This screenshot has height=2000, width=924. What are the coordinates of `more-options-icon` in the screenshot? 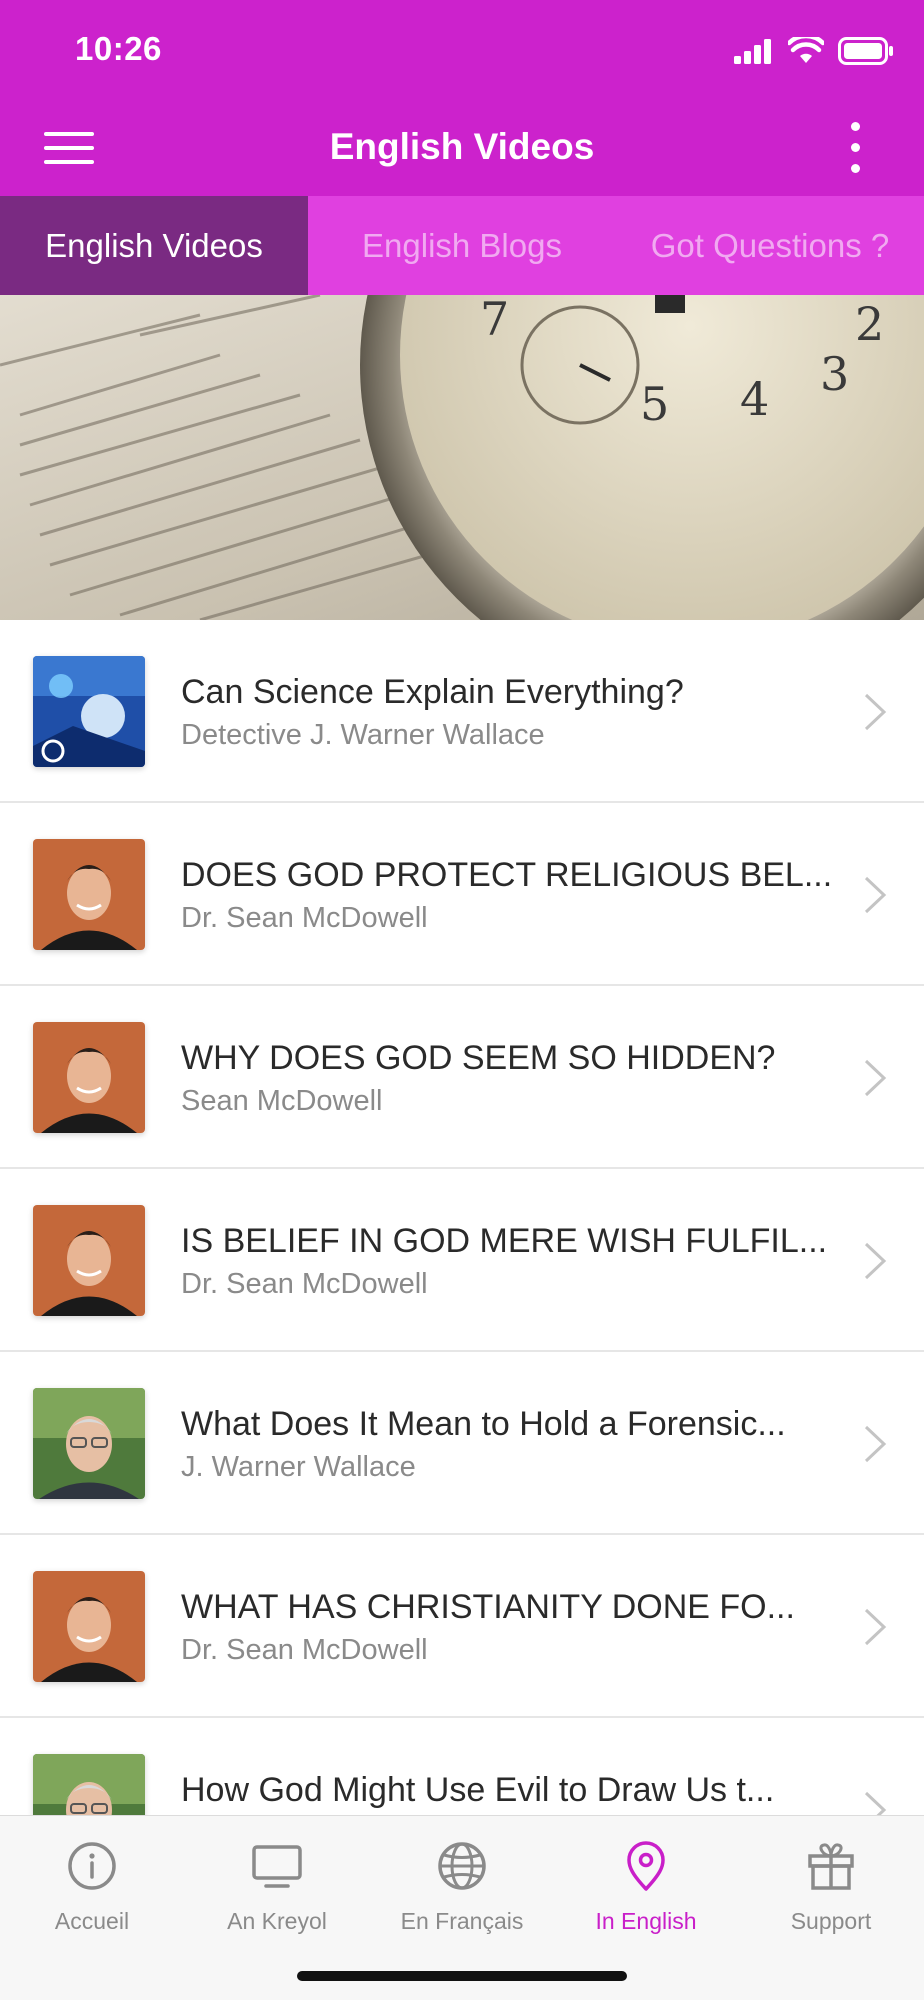 It's located at (856, 148).